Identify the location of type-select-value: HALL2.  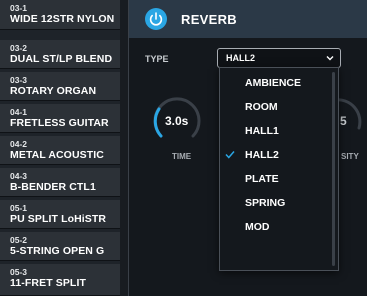
(240, 58).